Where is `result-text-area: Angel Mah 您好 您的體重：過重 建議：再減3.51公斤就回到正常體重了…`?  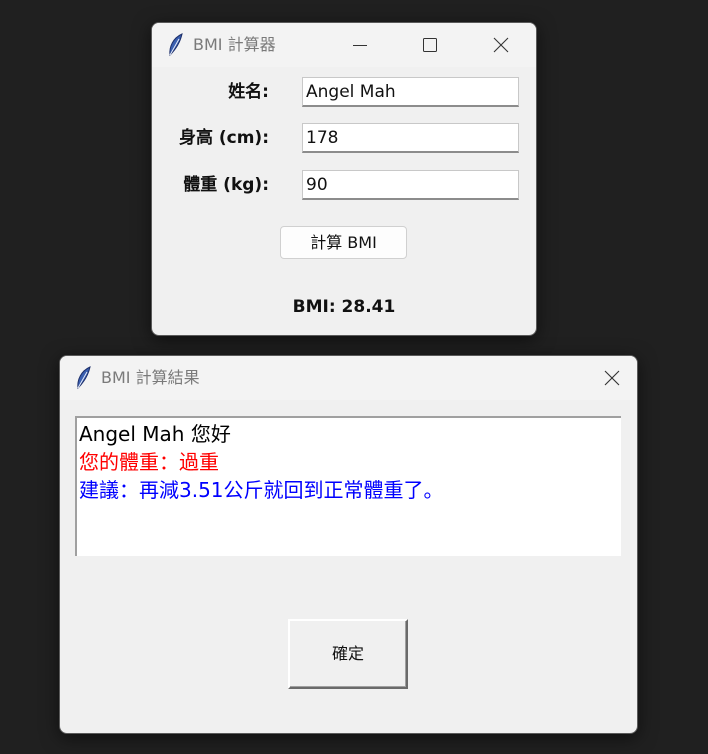
result-text-area: Angel Mah 您好 您的體重：過重 建議：再減3.51公斤就回到正常體重了… is located at coordinates (348, 486).